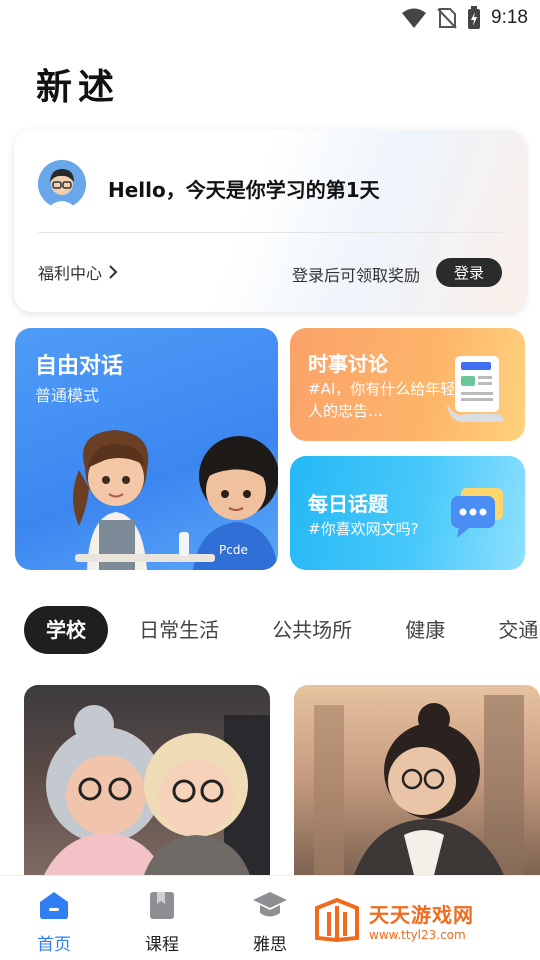 The width and height of the screenshot is (540, 960). What do you see at coordinates (425, 630) in the screenshot?
I see `tab-health: 健康` at bounding box center [425, 630].